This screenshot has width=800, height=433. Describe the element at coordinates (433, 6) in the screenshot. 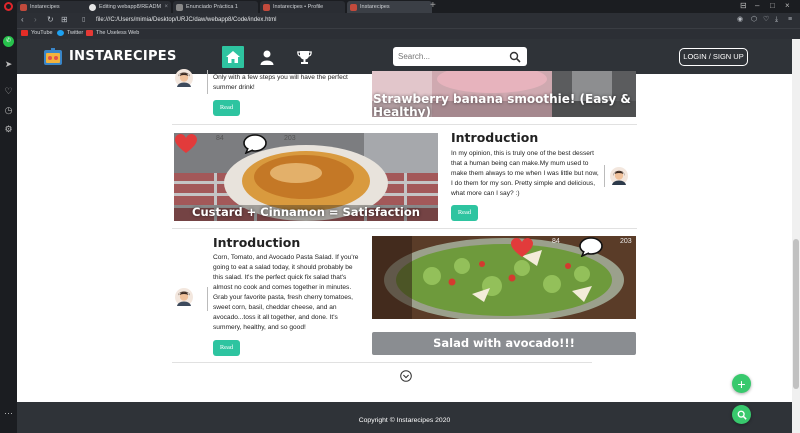

I see `new-tab-button: +` at that location.